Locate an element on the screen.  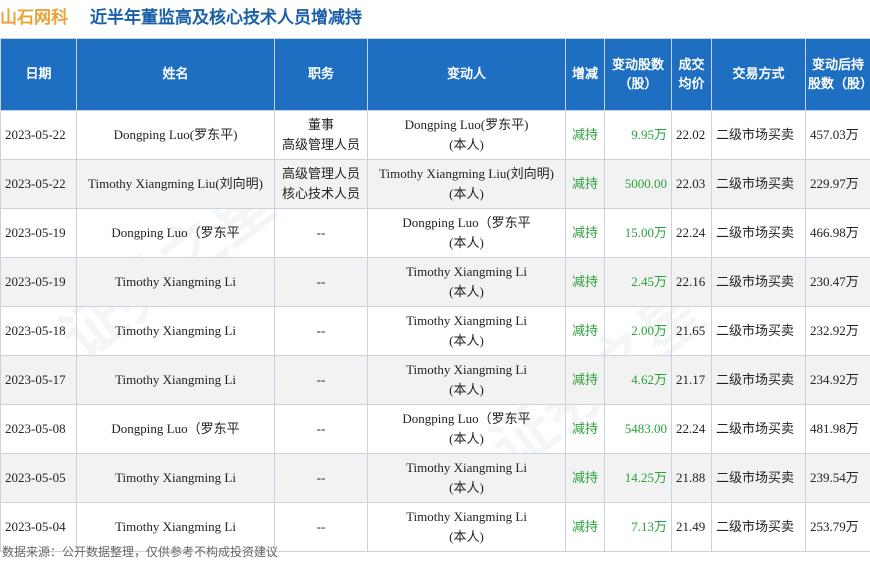
header-direction: 增减 is located at coordinates (585, 74).